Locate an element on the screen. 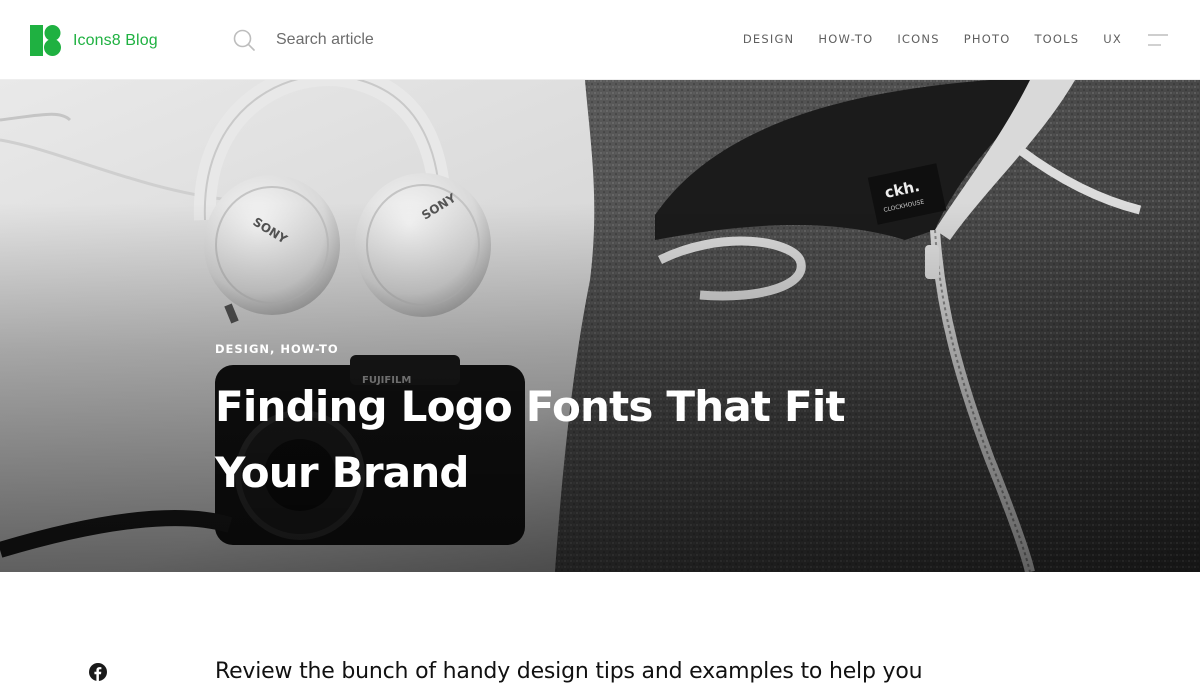 Image resolution: width=1200 pixels, height=698 pixels. site-logo: Icons8 Blog is located at coordinates (94, 40).